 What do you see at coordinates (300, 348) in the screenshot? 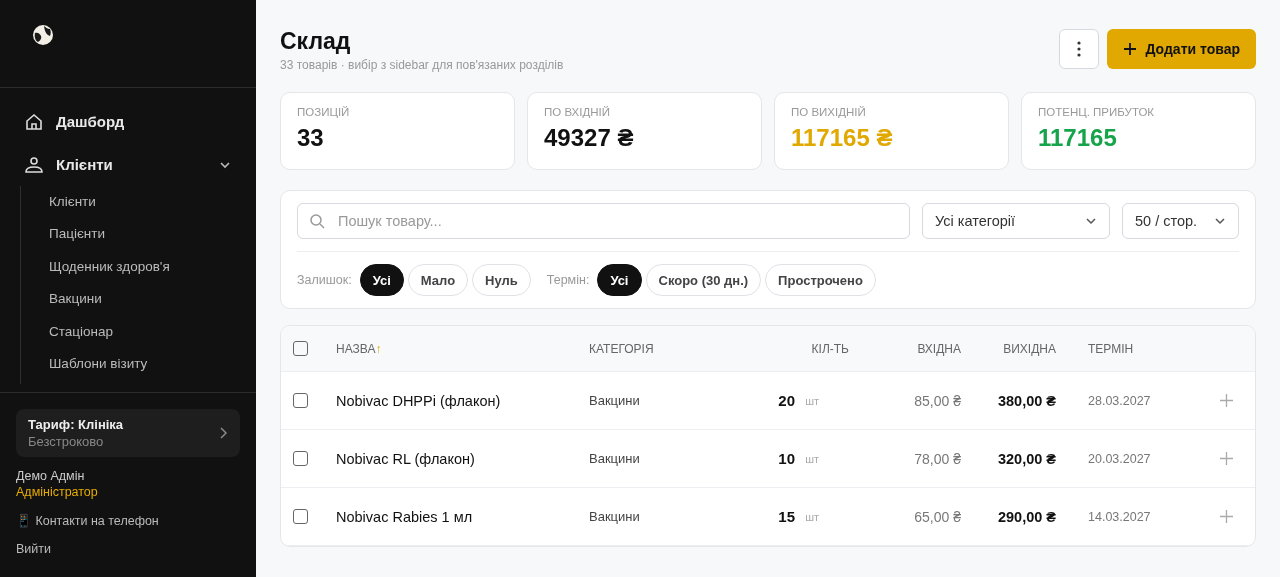
I see `select-all-checkbox` at bounding box center [300, 348].